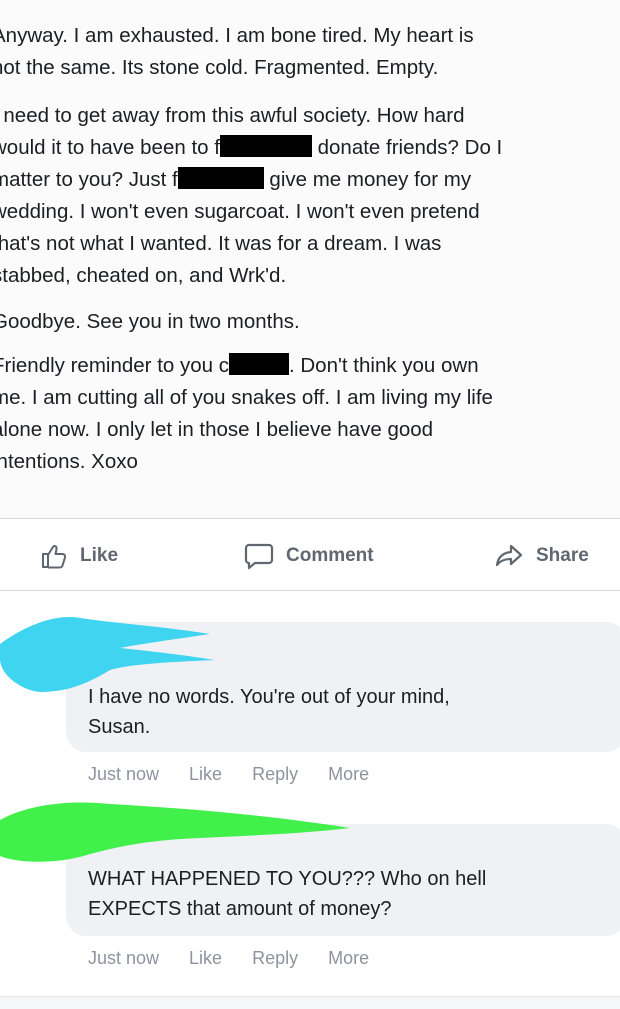  Describe the element at coordinates (54, 556) in the screenshot. I see `thumbs-up-icon` at that location.